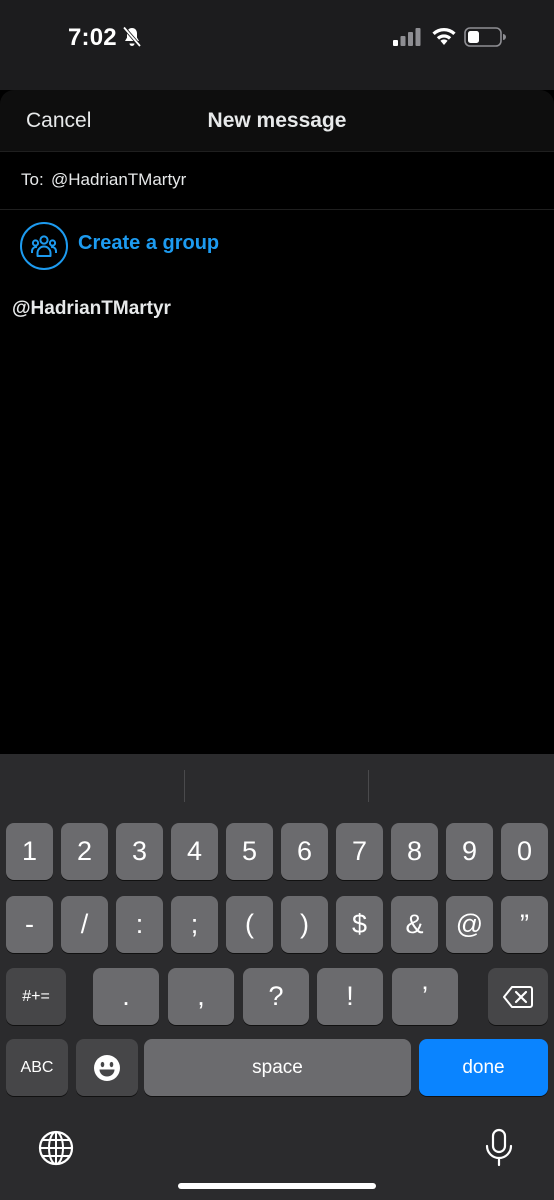  Describe the element at coordinates (201, 996) in the screenshot. I see `key-comma: ,` at that location.